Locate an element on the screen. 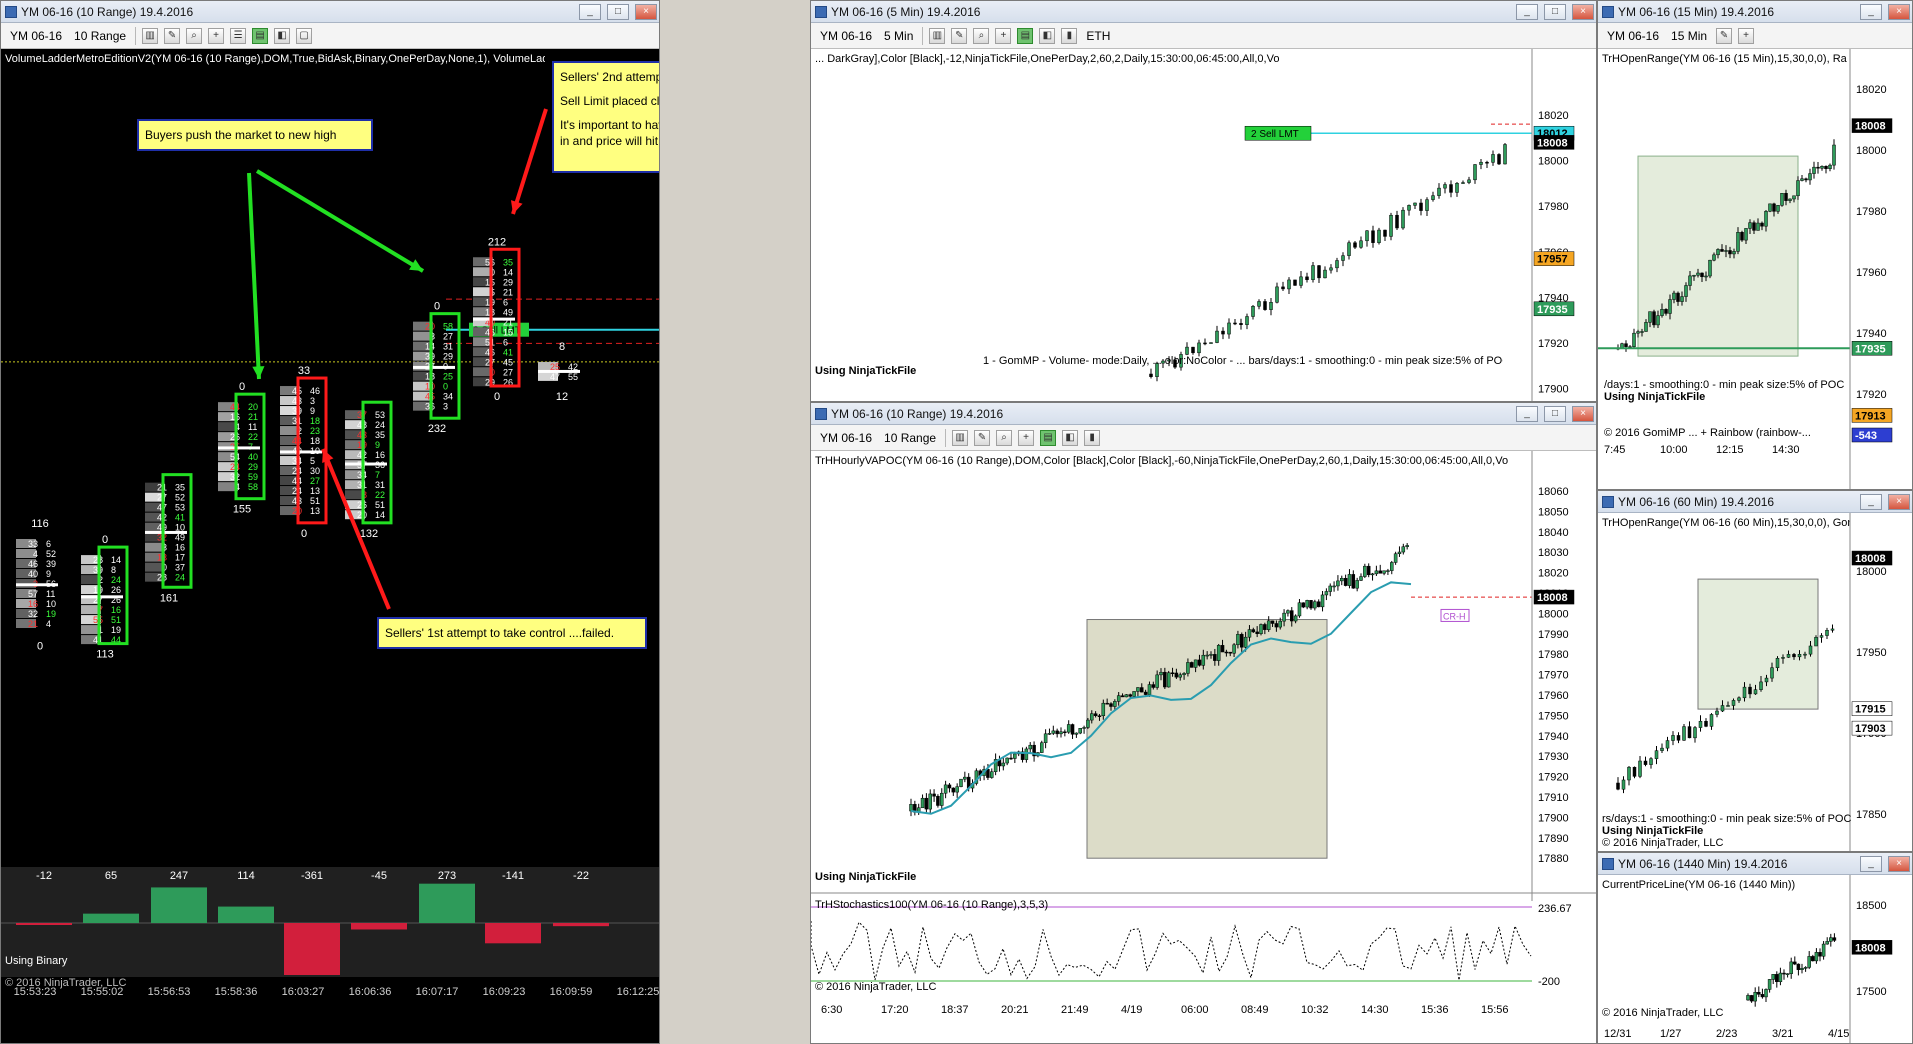 The width and height of the screenshot is (1913, 1044). period-select: 15 Min is located at coordinates (1689, 36).